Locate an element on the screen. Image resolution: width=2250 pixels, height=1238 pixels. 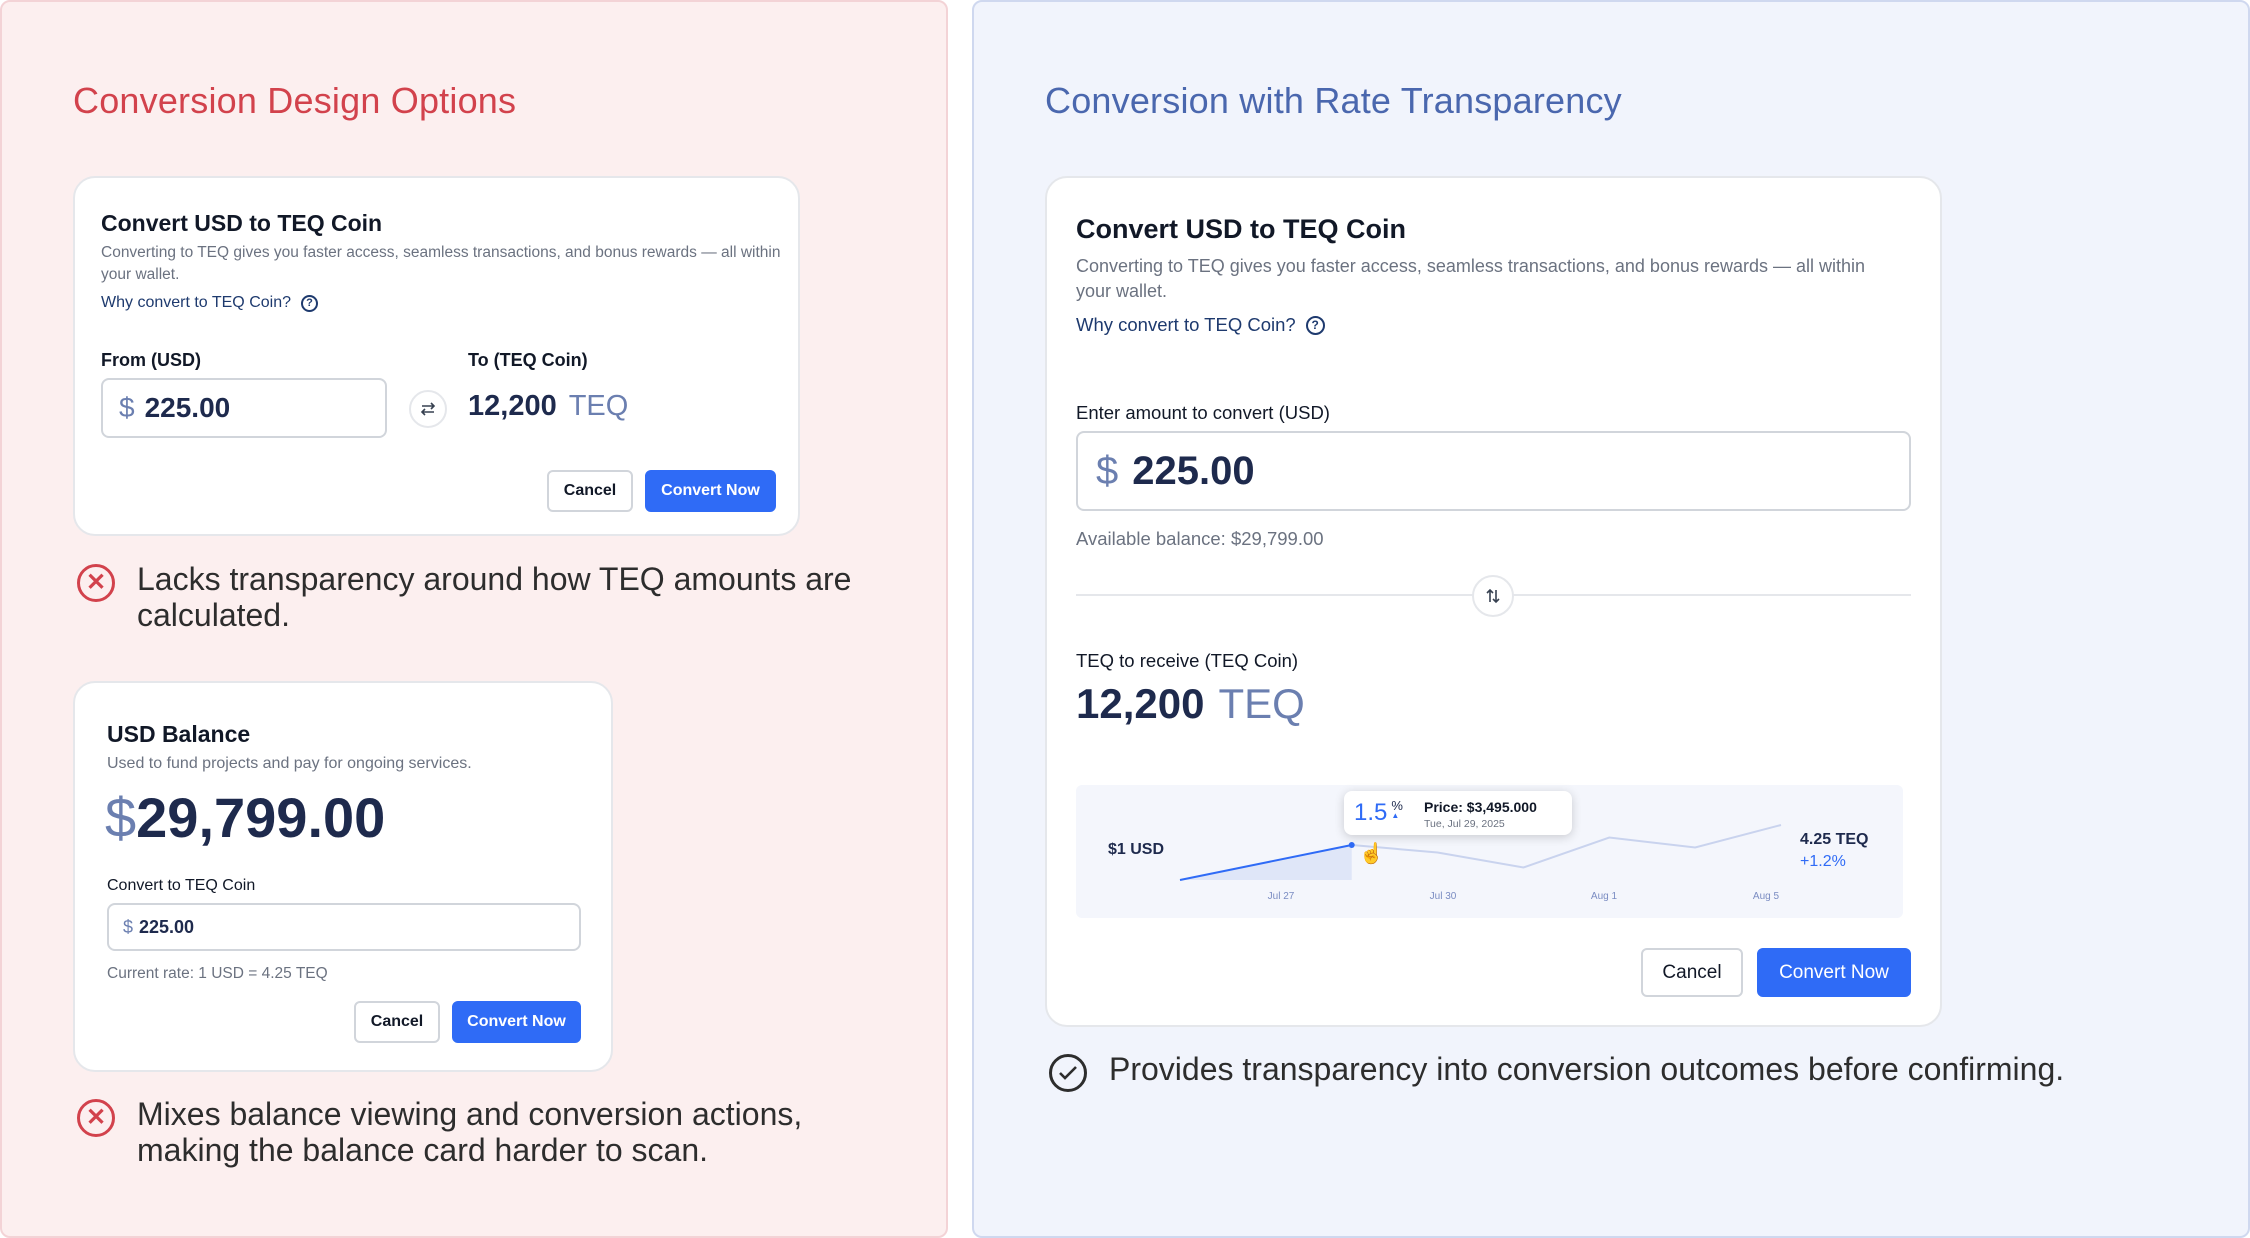
to-label: To (TEQ Coin) is located at coordinates (528, 360).